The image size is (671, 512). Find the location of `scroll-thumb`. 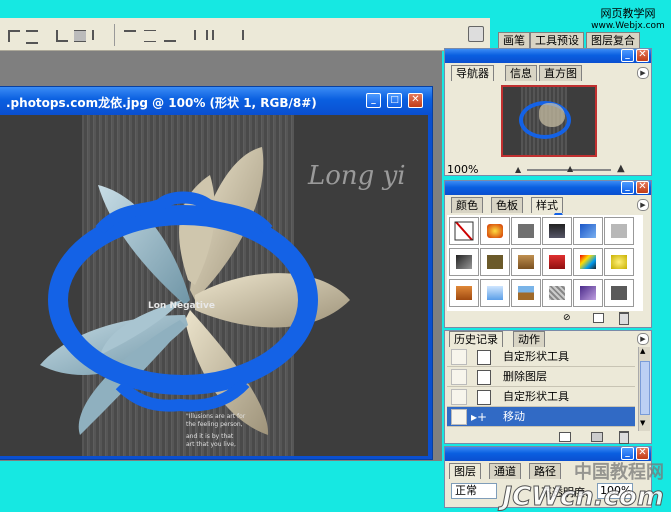

scroll-thumb is located at coordinates (645, 388).